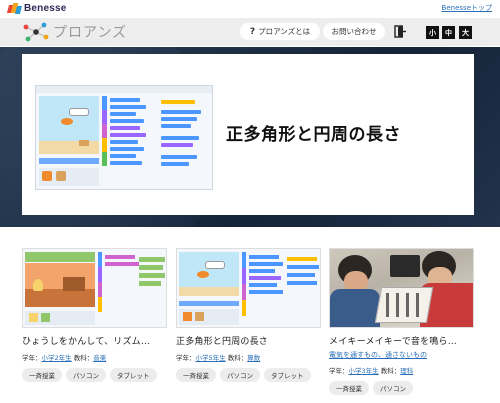  I want to click on site-header: プロアンズ ? プロアンズとは お問い合わせ 小 中 大, so click(250, 32).